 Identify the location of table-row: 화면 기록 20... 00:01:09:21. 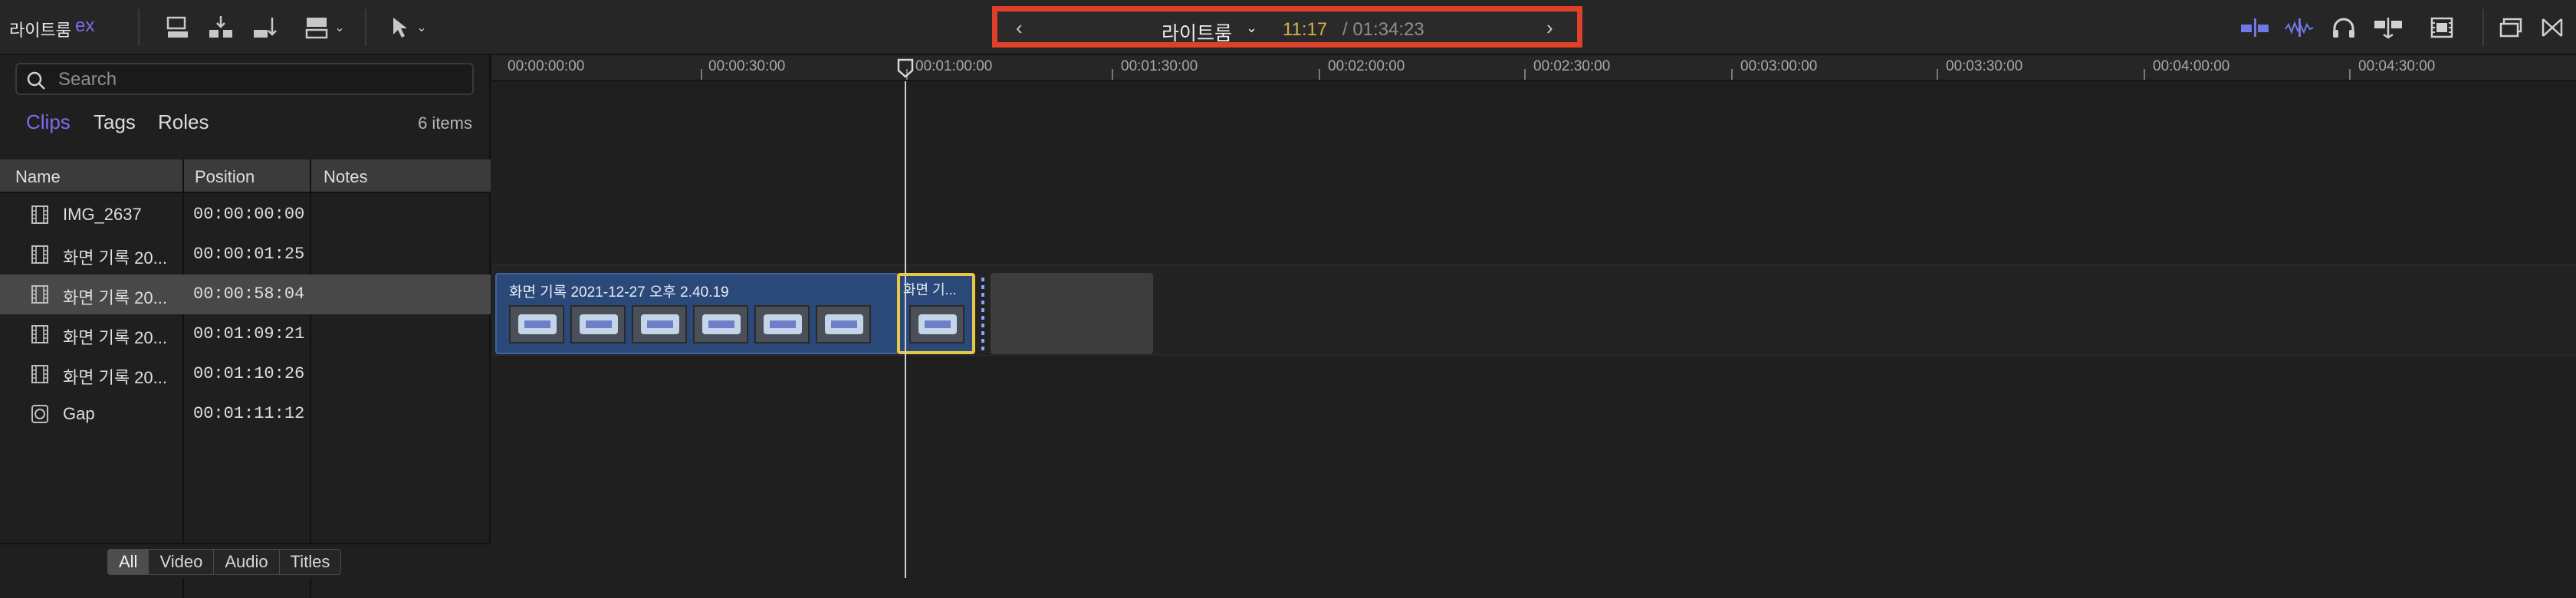
(245, 334).